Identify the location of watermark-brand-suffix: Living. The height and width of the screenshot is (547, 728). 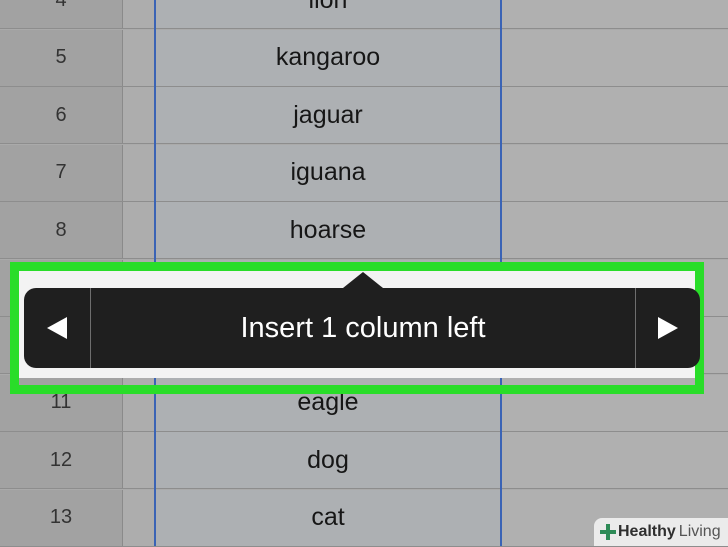
(699, 531).